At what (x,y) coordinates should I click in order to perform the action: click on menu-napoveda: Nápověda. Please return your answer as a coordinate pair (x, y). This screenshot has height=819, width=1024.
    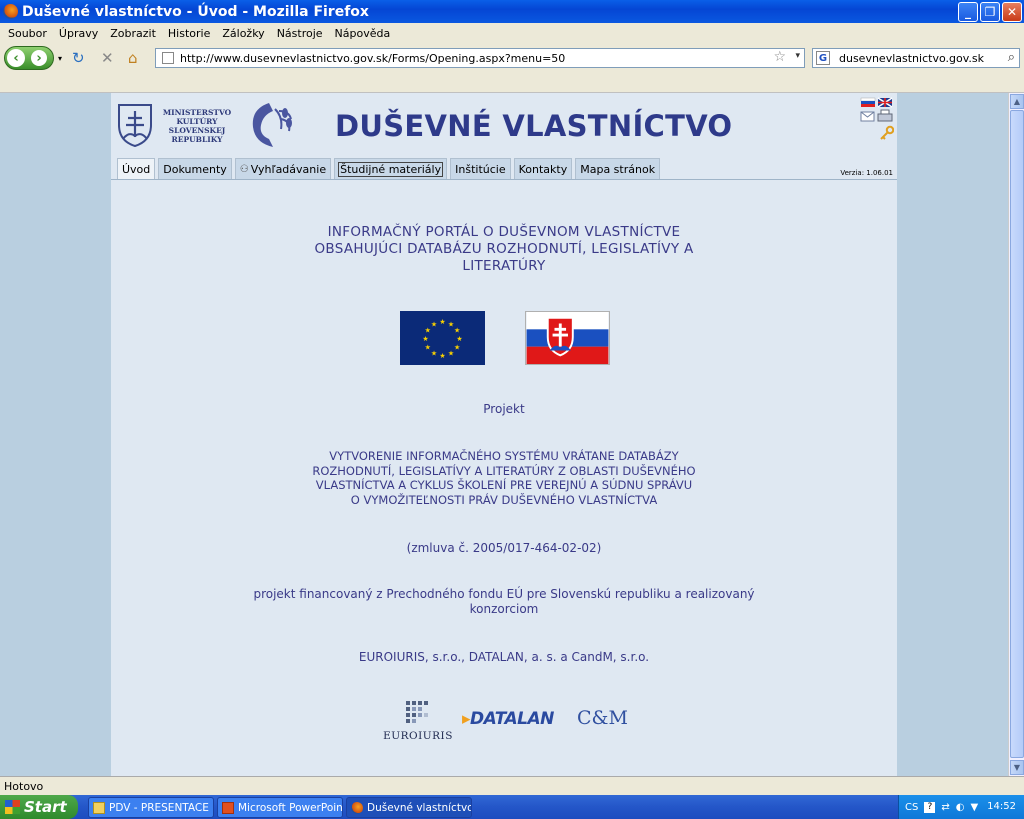
    Looking at the image, I should click on (363, 33).